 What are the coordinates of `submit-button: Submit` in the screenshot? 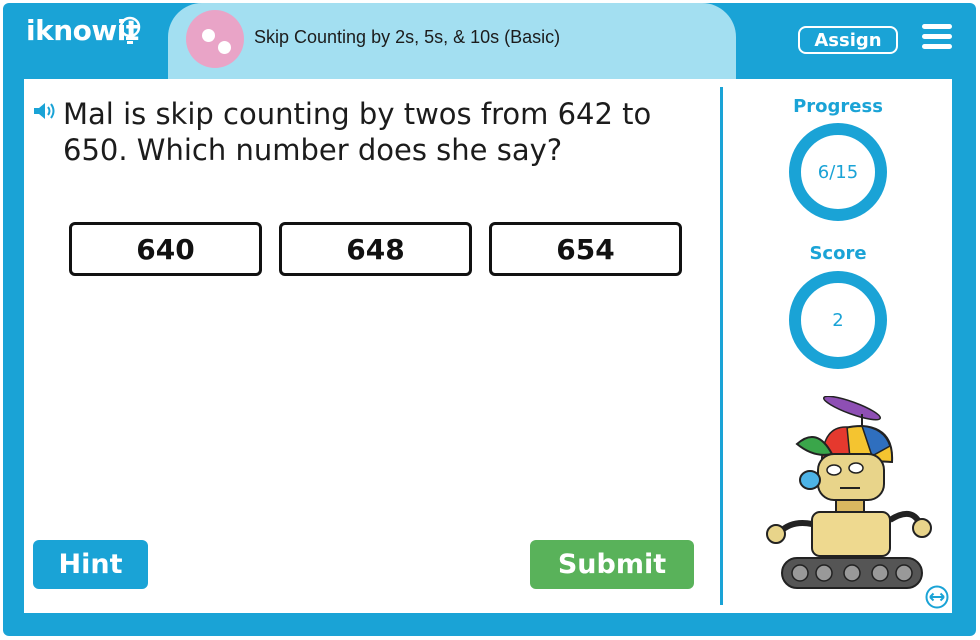 It's located at (612, 564).